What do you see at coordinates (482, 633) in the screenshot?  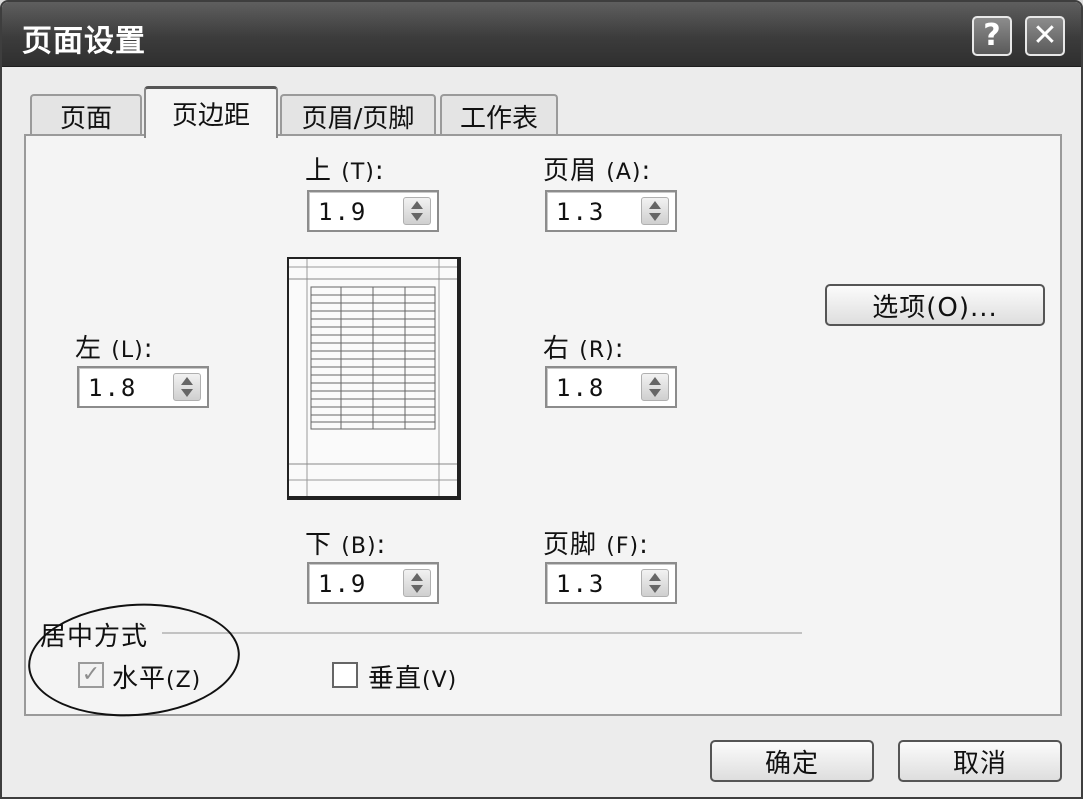 I see `group-divider` at bounding box center [482, 633].